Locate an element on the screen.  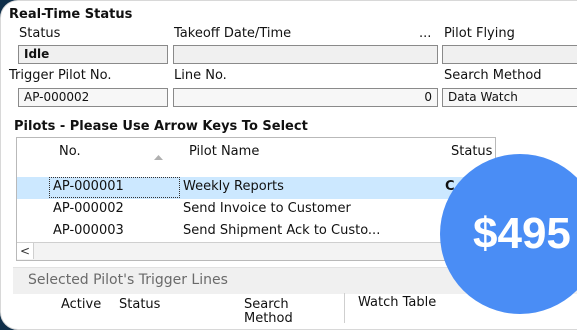
pilot-name: Weekly Reports is located at coordinates (233, 186).